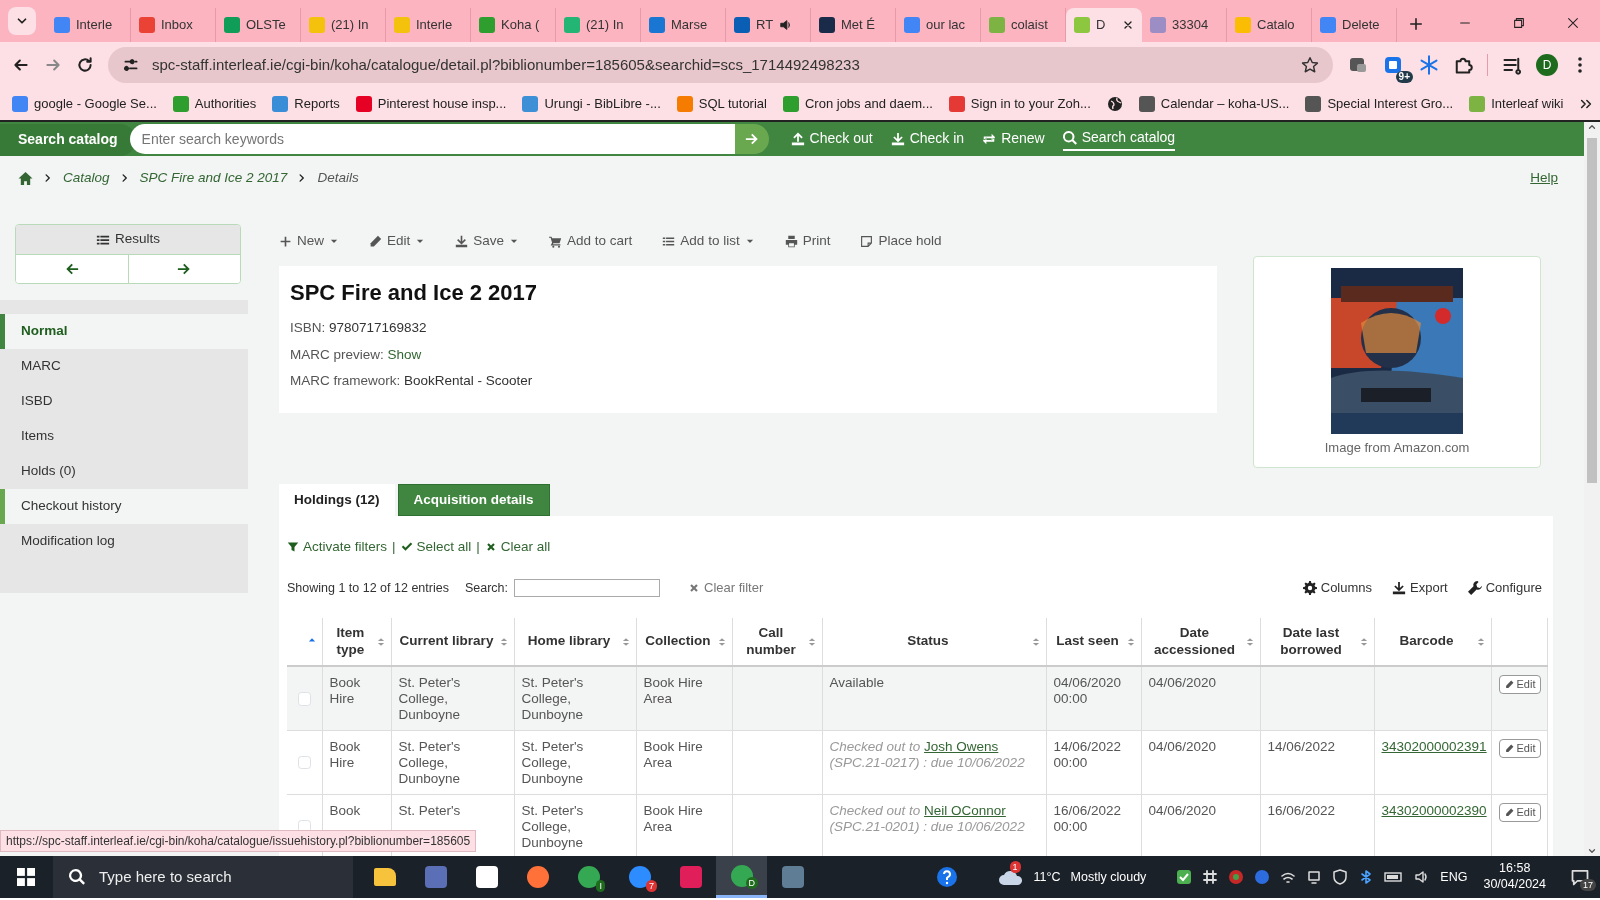  Describe the element at coordinates (588, 877) in the screenshot. I see `taskbar-app: I` at that location.